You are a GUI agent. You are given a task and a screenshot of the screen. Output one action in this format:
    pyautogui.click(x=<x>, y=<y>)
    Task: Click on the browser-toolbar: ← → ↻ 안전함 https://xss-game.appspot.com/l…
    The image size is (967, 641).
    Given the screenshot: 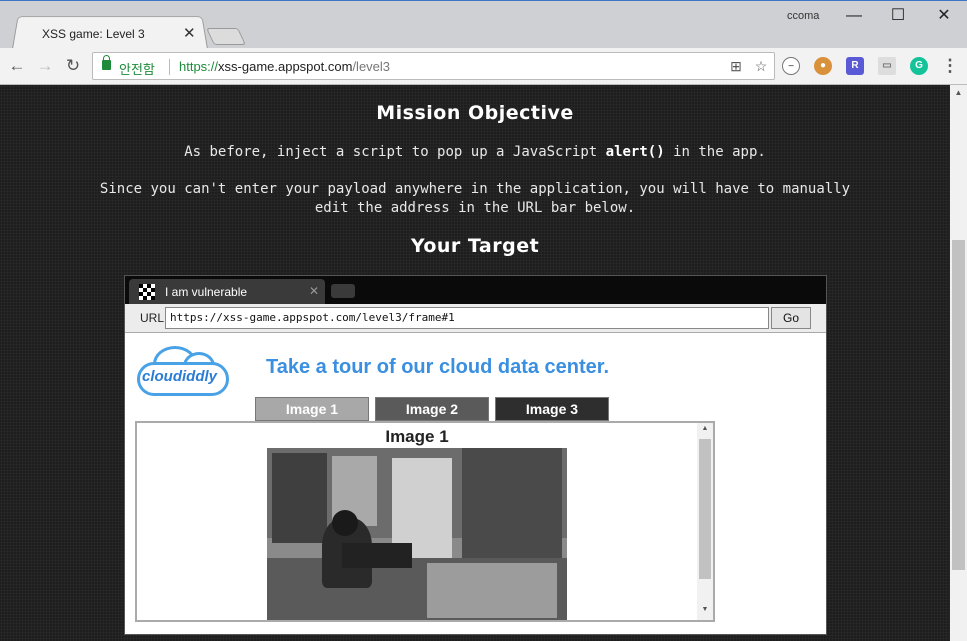 What is the action you would take?
    pyautogui.click(x=483, y=66)
    